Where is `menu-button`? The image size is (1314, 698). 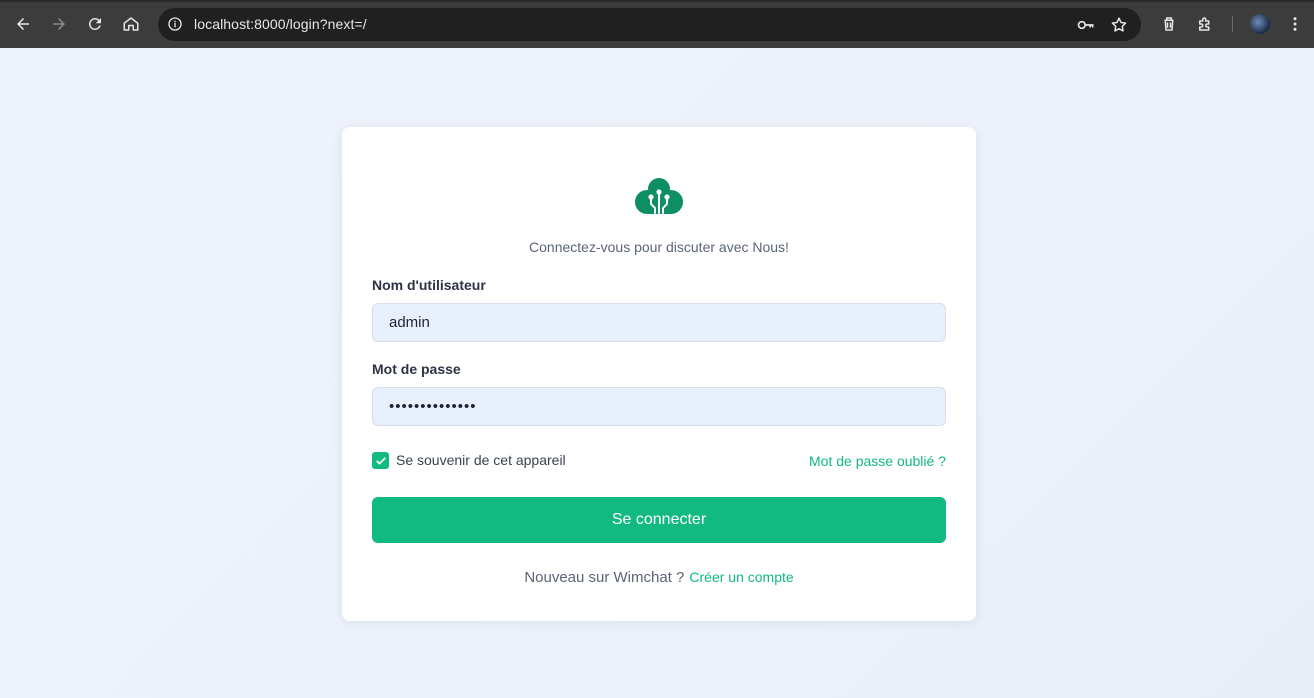
menu-button is located at coordinates (1295, 24).